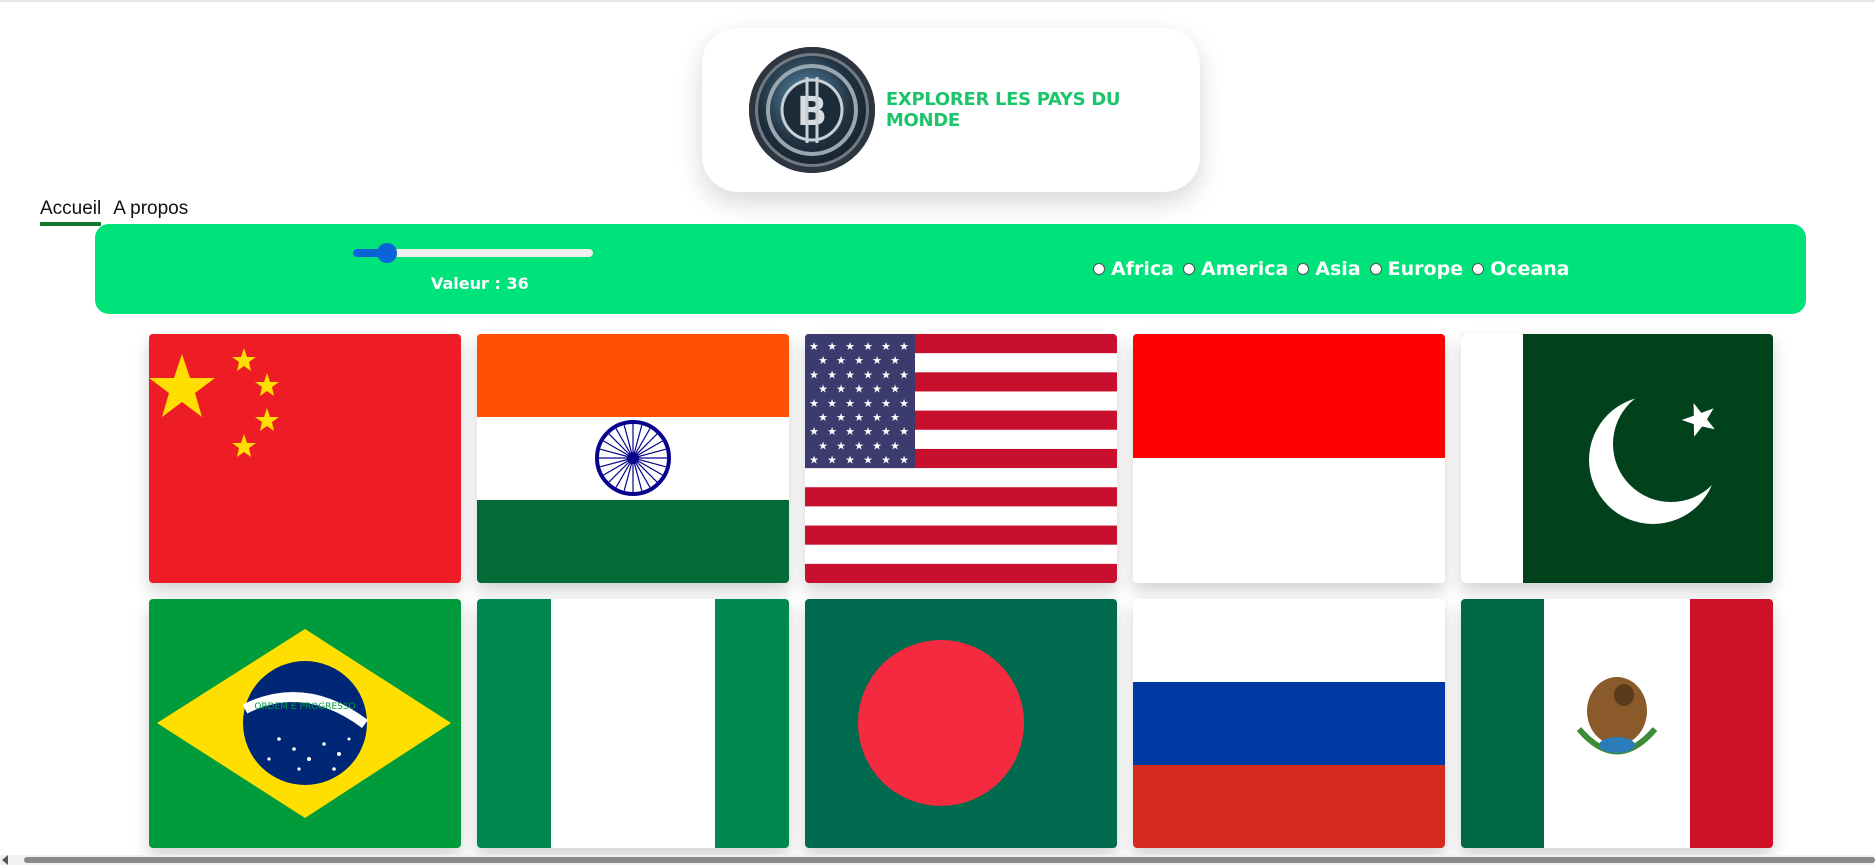 Image resolution: width=1875 pixels, height=865 pixels. I want to click on flag-card-indonesia, so click(1289, 458).